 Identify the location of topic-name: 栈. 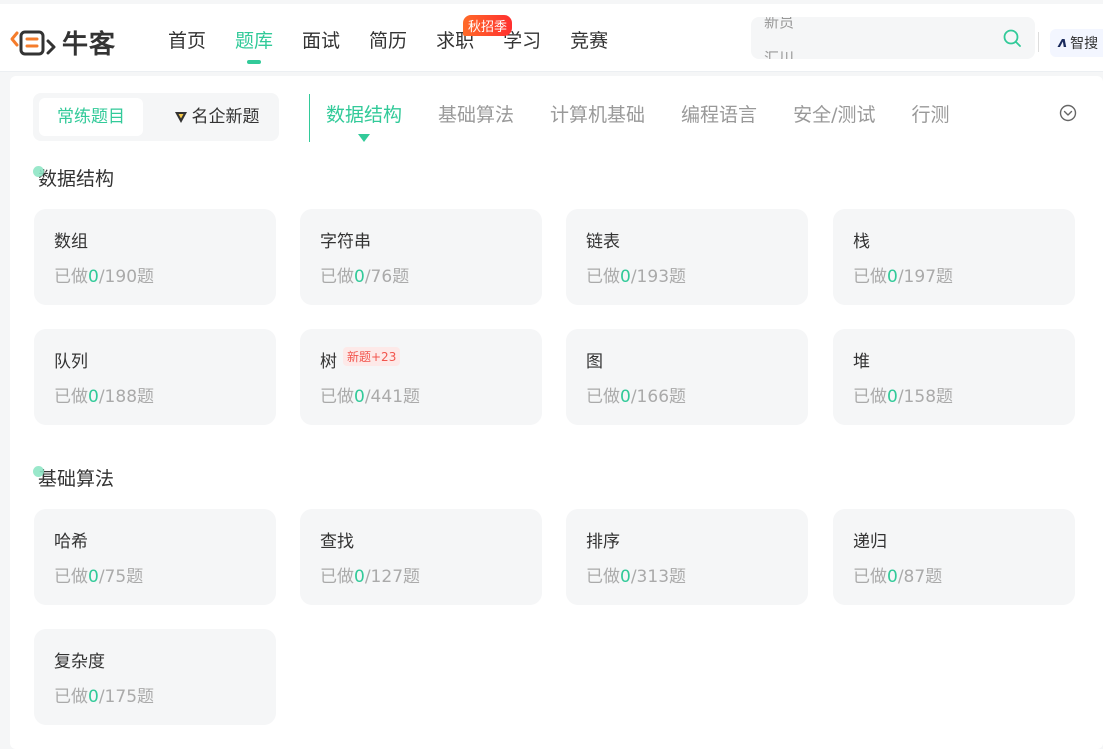
(861, 242).